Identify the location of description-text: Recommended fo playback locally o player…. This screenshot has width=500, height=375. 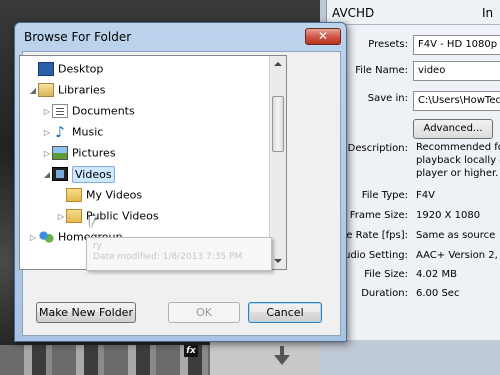
(458, 160).